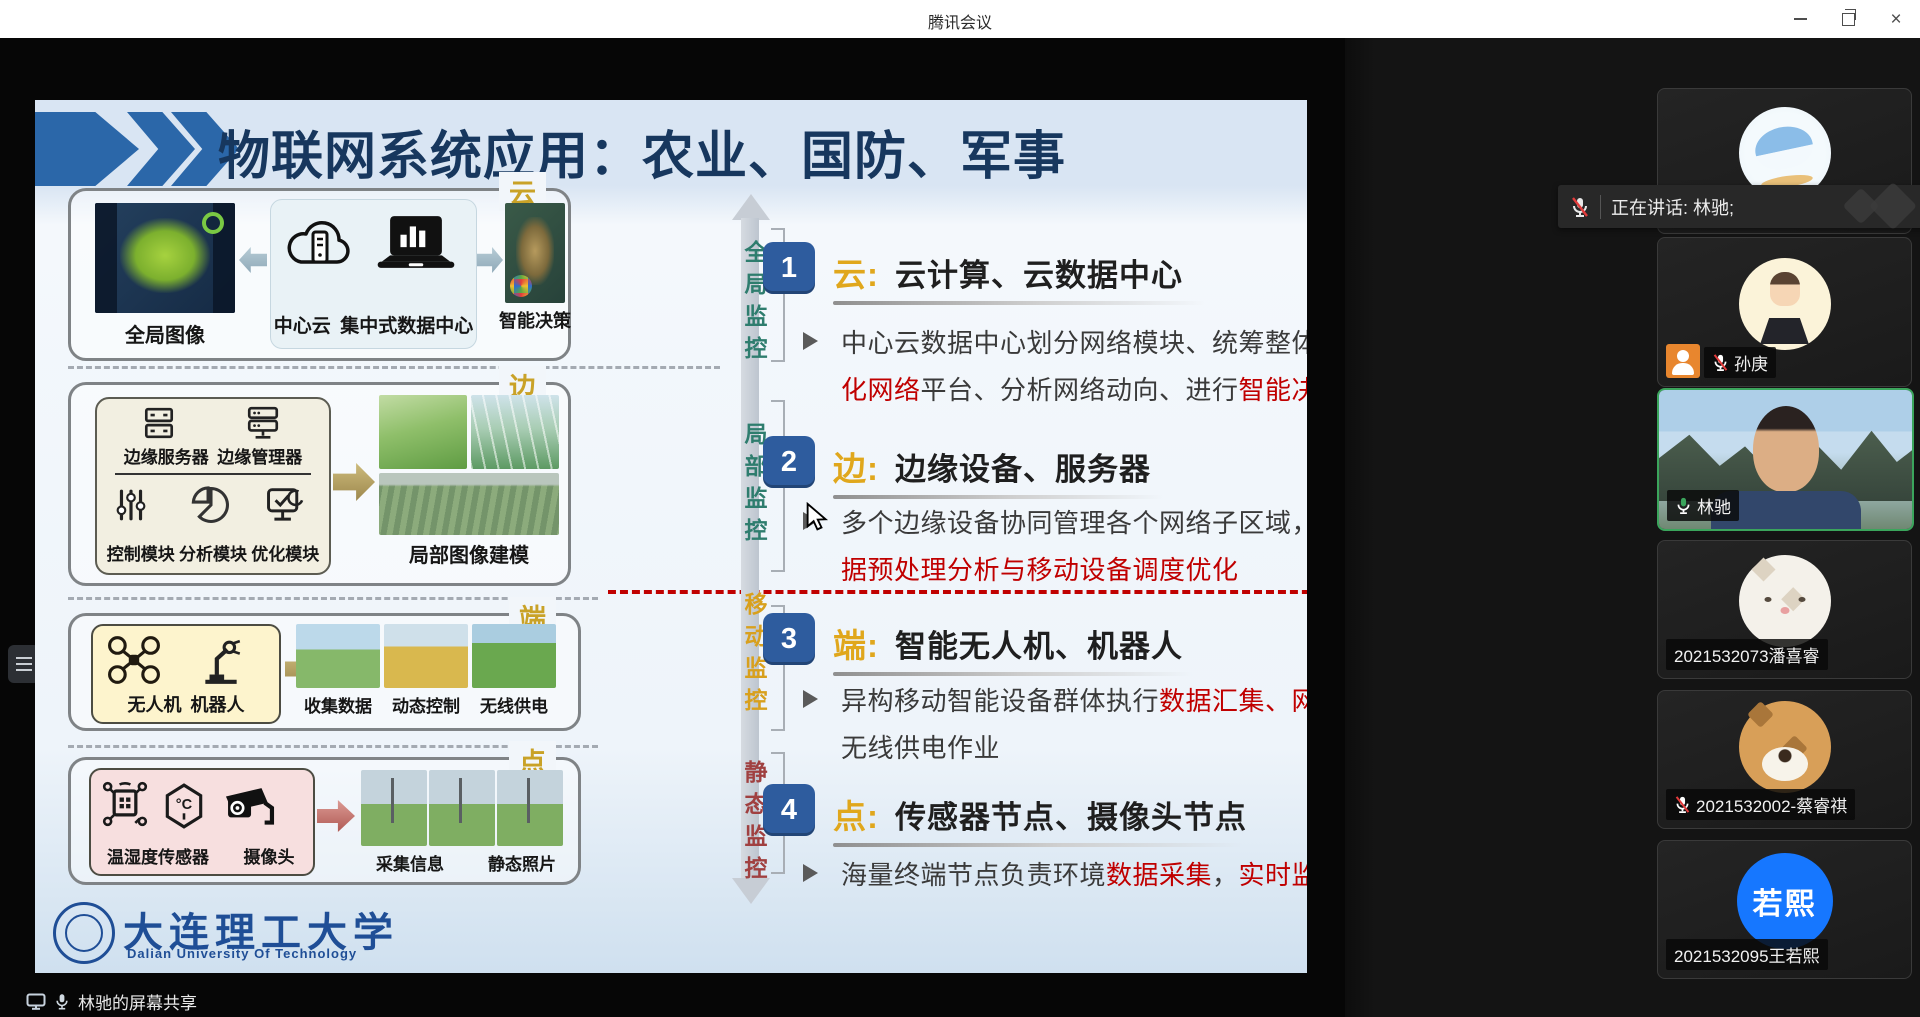 This screenshot has width=1920, height=1017. I want to click on server-rack-icon, so click(159, 423).